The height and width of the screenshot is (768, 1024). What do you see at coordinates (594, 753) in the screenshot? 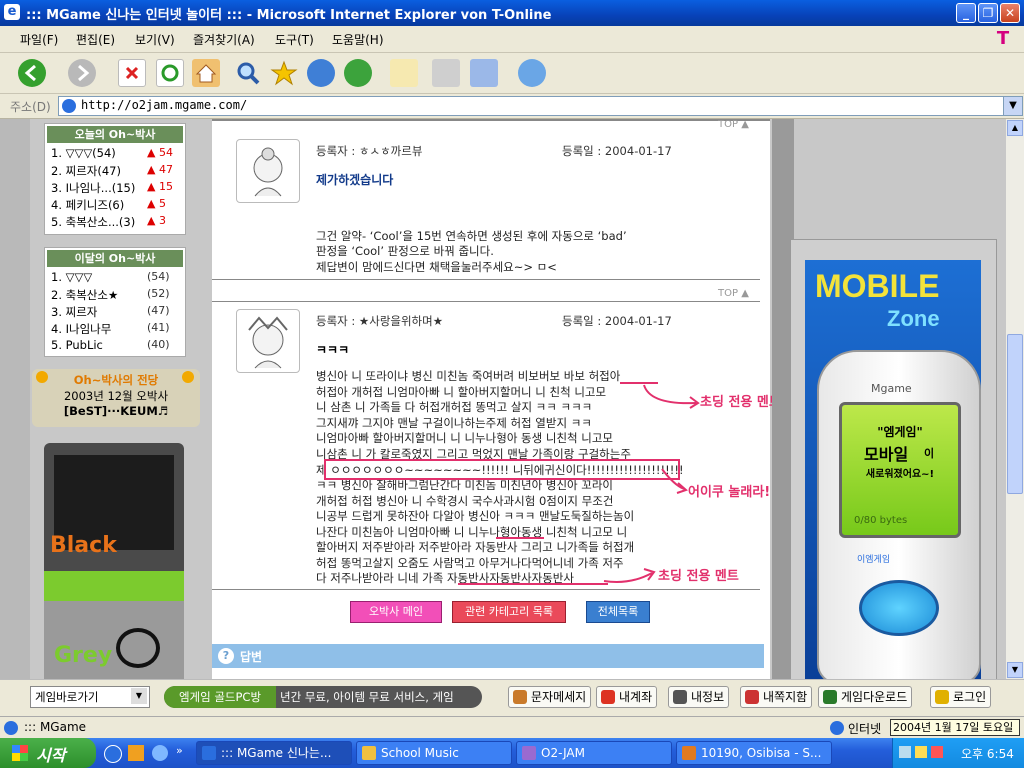
I see `task-o2jam: O2-JAM` at bounding box center [594, 753].